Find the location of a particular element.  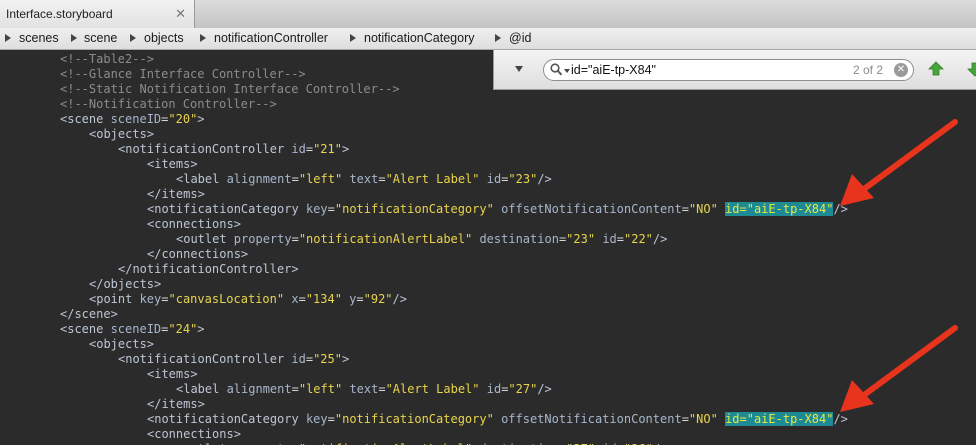

find-mode-dropdown-icon is located at coordinates (519, 69).